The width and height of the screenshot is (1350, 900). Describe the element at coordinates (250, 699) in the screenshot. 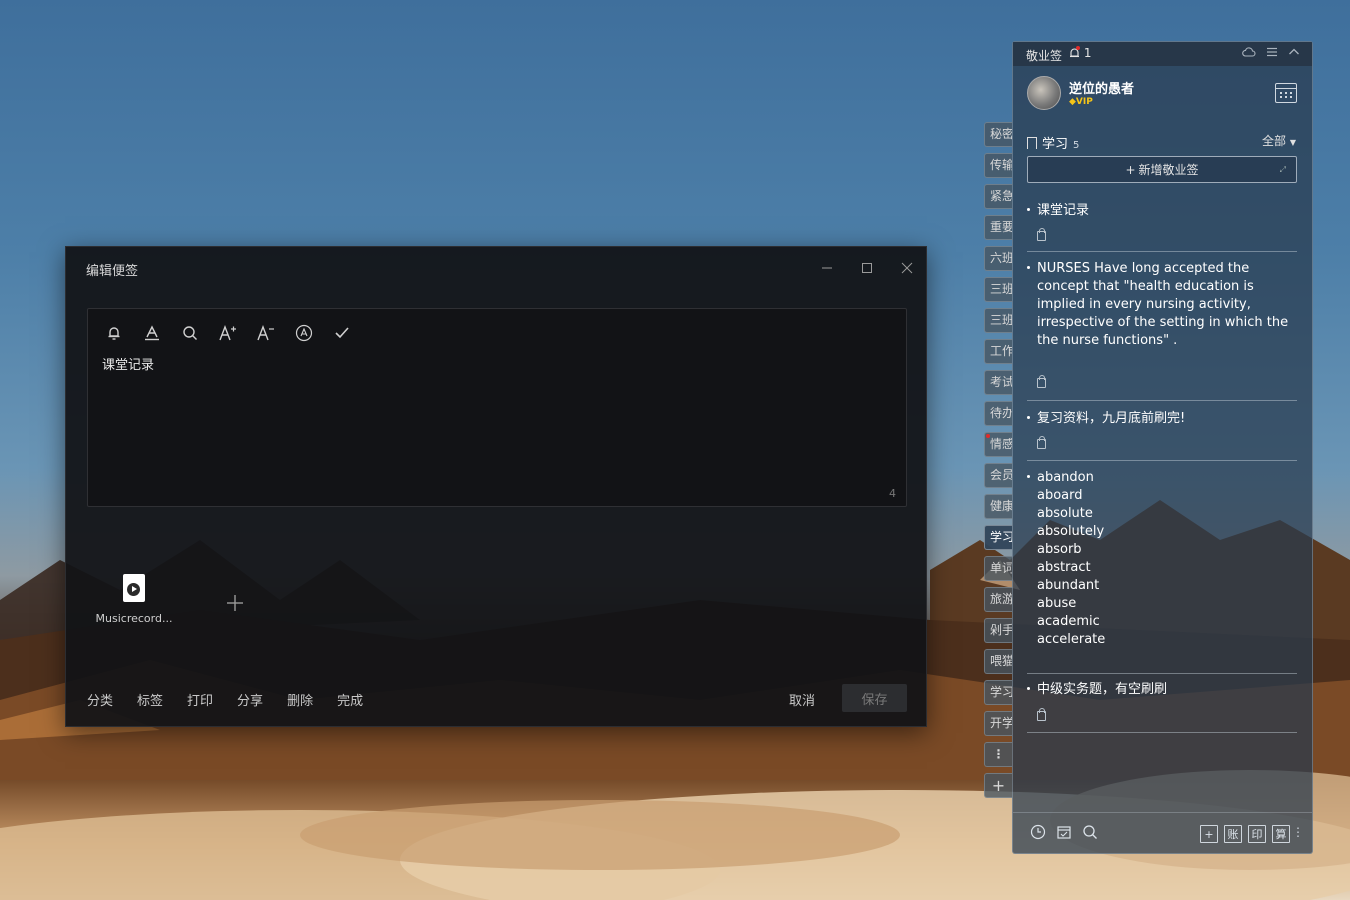

I see `share-button: 分享` at that location.